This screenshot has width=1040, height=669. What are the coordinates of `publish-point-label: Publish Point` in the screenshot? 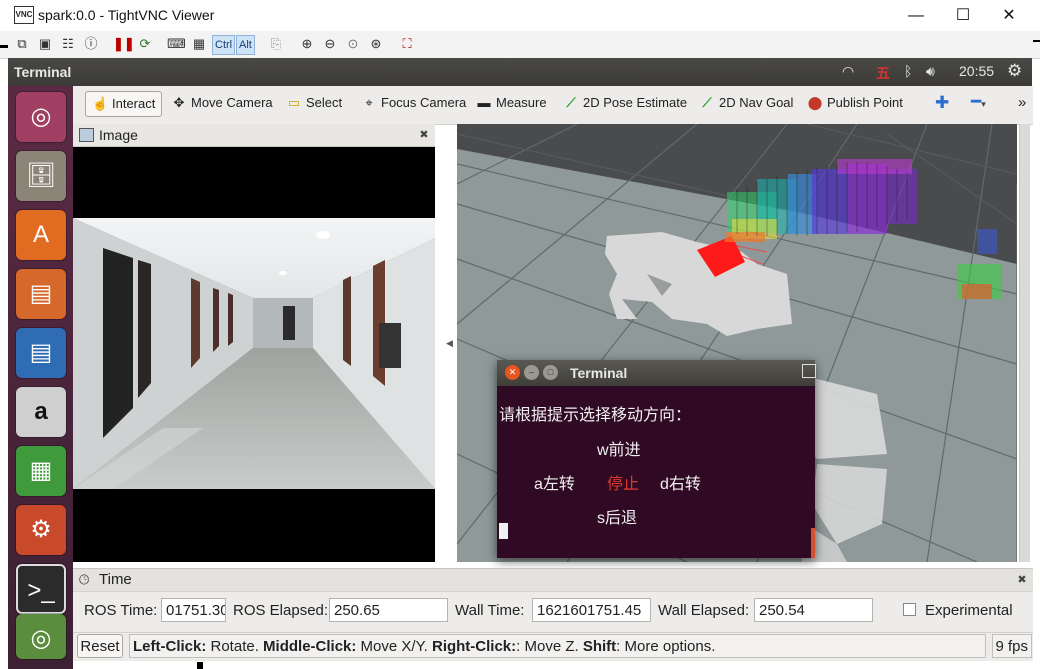 It's located at (865, 102).